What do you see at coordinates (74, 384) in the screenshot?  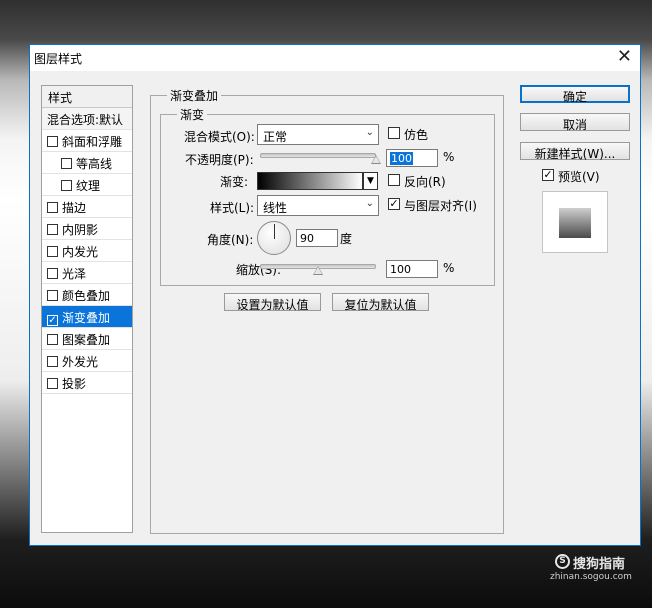 I see `style-item-label: 投影` at bounding box center [74, 384].